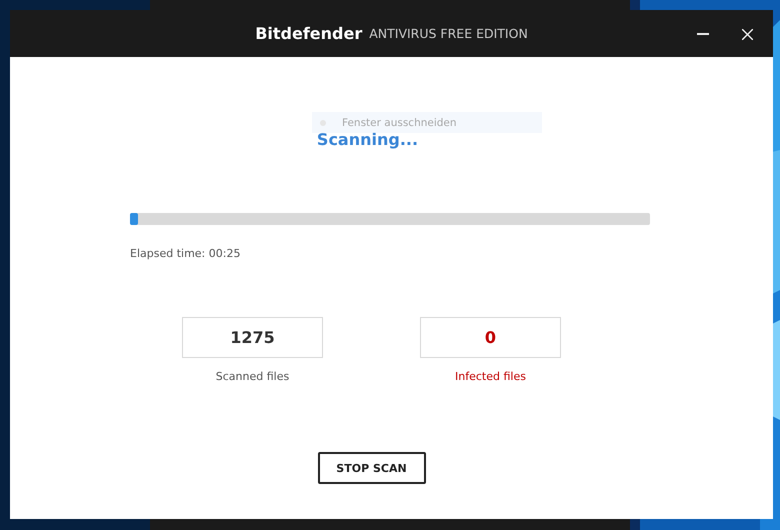 The height and width of the screenshot is (530, 780). Describe the element at coordinates (399, 122) in the screenshot. I see `tooltip-text: Fenster ausschneiden` at that location.